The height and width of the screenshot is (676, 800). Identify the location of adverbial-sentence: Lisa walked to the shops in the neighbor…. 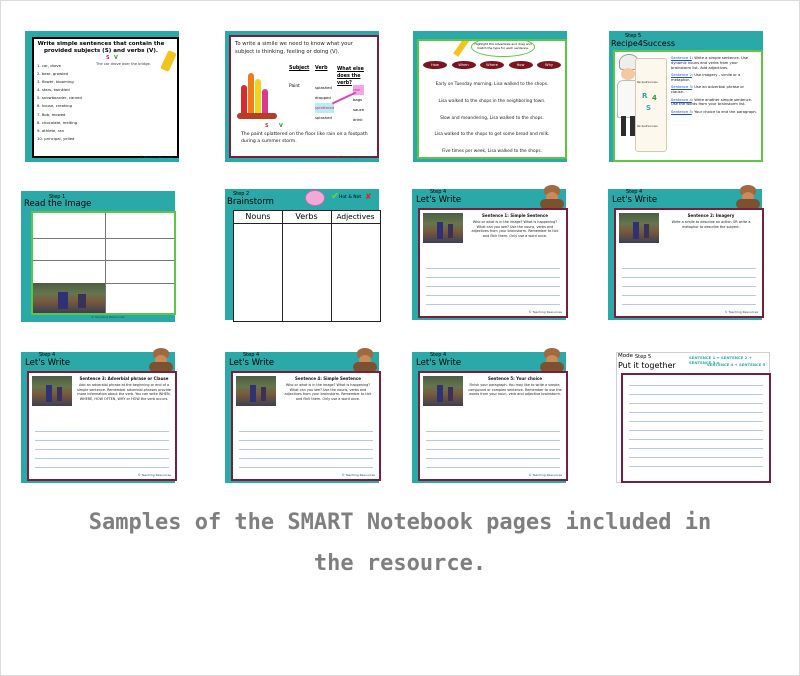
(492, 101).